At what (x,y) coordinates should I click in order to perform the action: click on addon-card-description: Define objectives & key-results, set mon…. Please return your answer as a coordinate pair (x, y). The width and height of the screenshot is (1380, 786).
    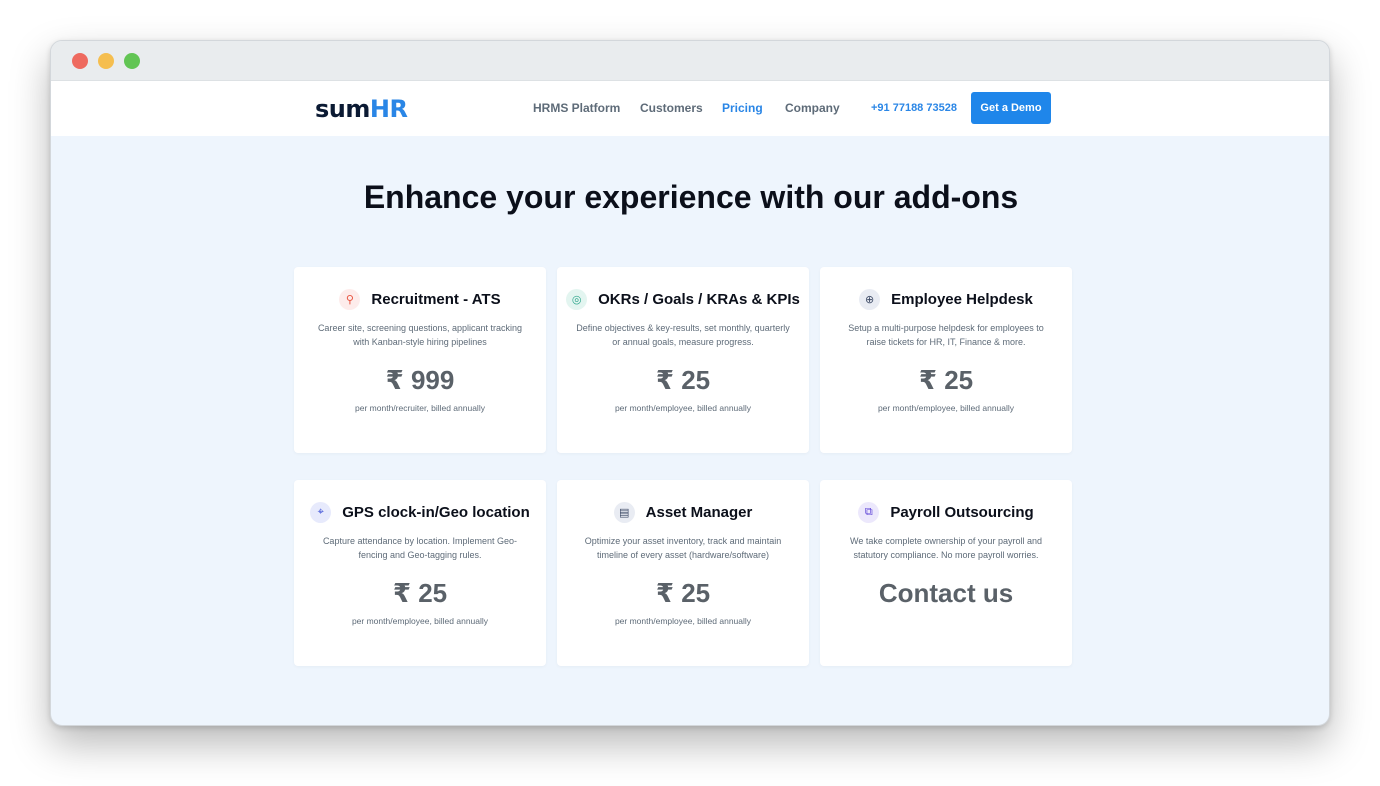
    Looking at the image, I should click on (683, 335).